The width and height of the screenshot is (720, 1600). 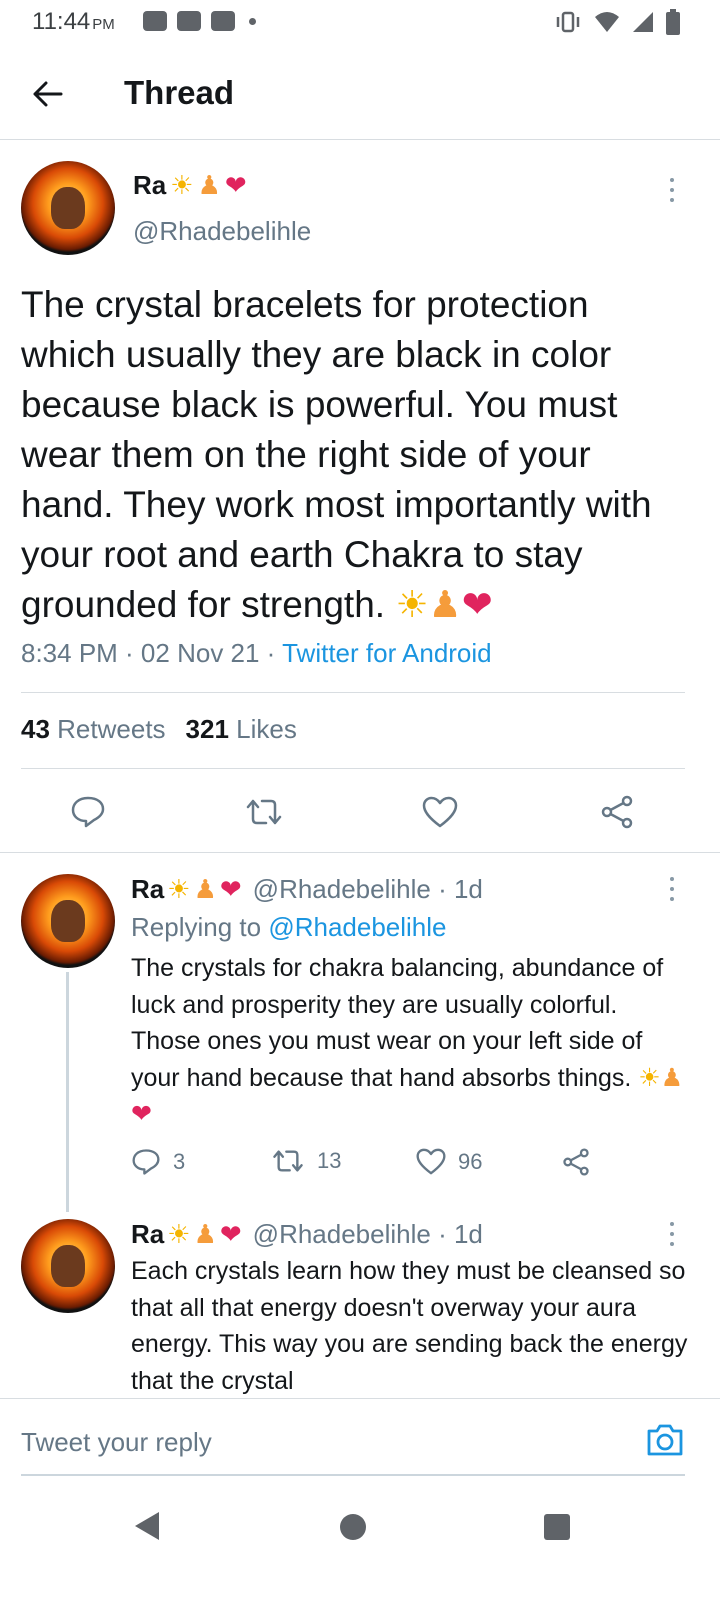 What do you see at coordinates (371, 1166) in the screenshot?
I see `reply-action-bar: 3 13 96` at bounding box center [371, 1166].